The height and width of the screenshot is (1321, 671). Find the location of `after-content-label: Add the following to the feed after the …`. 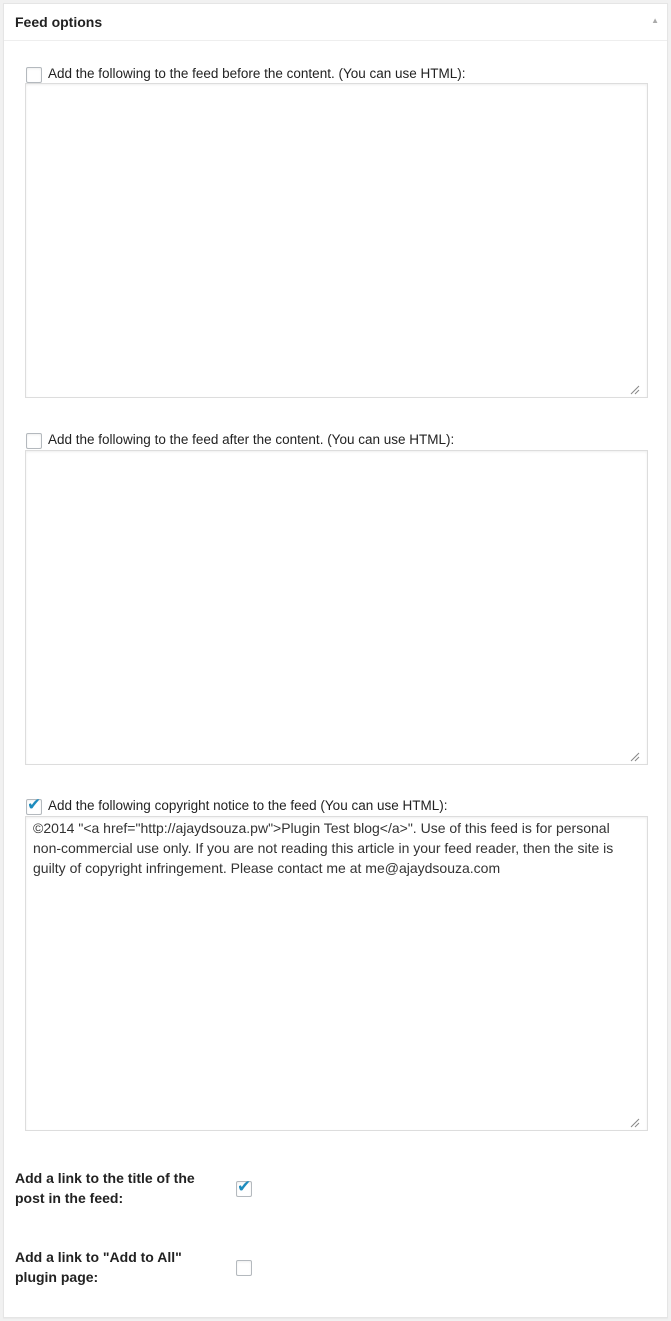

after-content-label: Add the following to the feed after the … is located at coordinates (251, 439).